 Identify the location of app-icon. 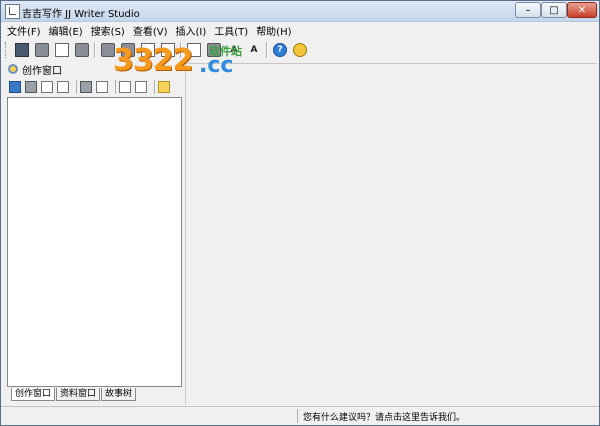
(12, 11).